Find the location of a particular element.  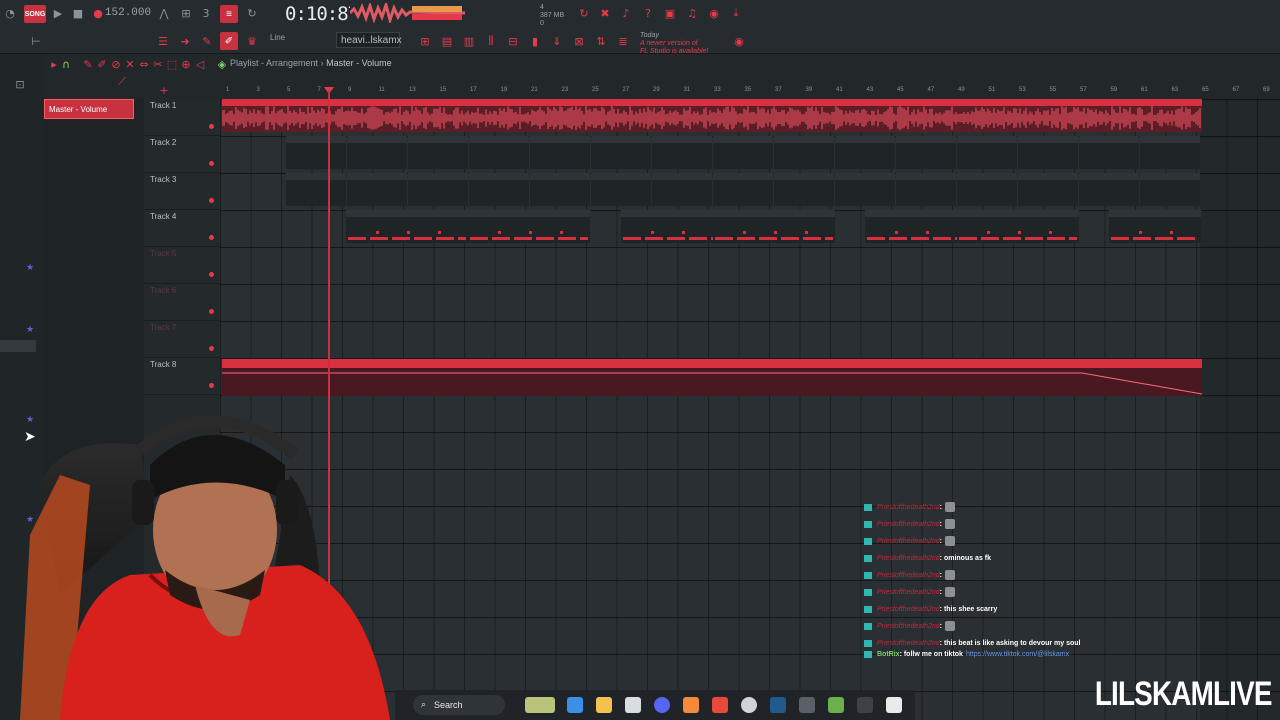

brave-icon is located at coordinates (720, 705).